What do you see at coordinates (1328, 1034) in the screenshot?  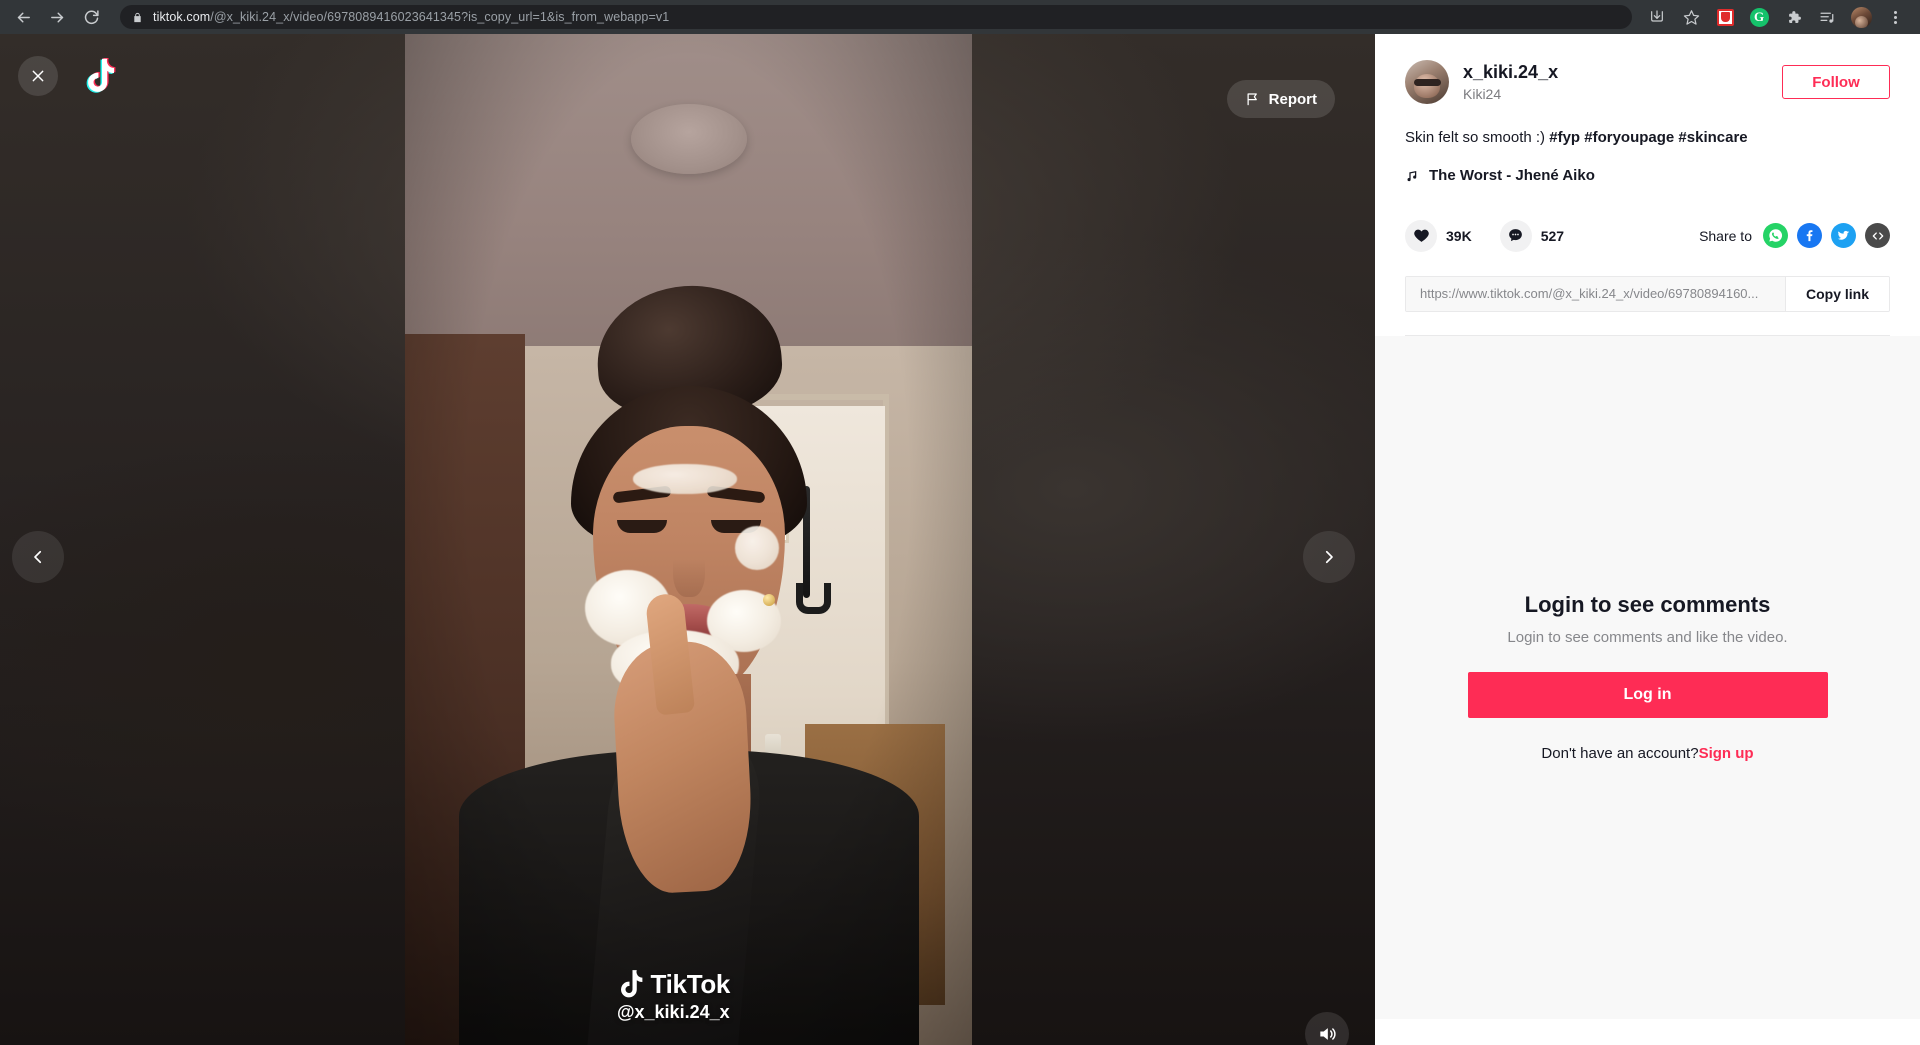 I see `volume-on-icon` at bounding box center [1328, 1034].